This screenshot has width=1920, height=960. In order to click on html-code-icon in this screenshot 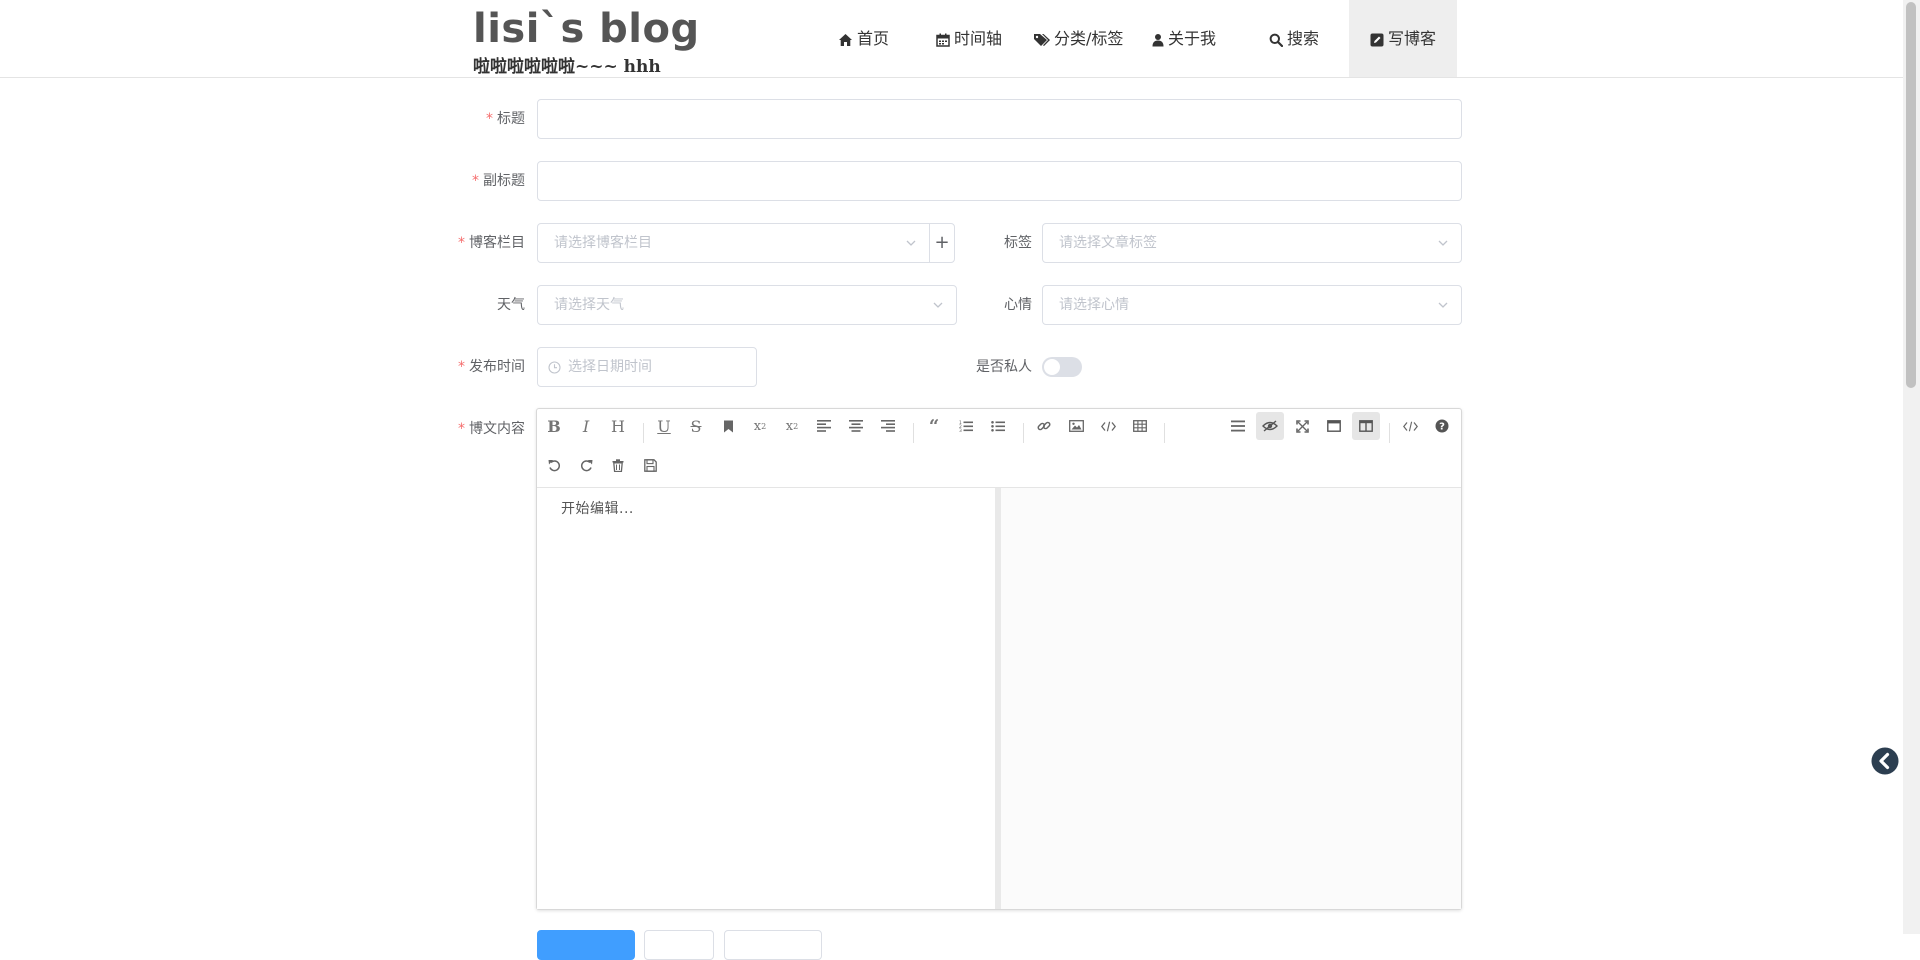, I will do `click(1410, 426)`.